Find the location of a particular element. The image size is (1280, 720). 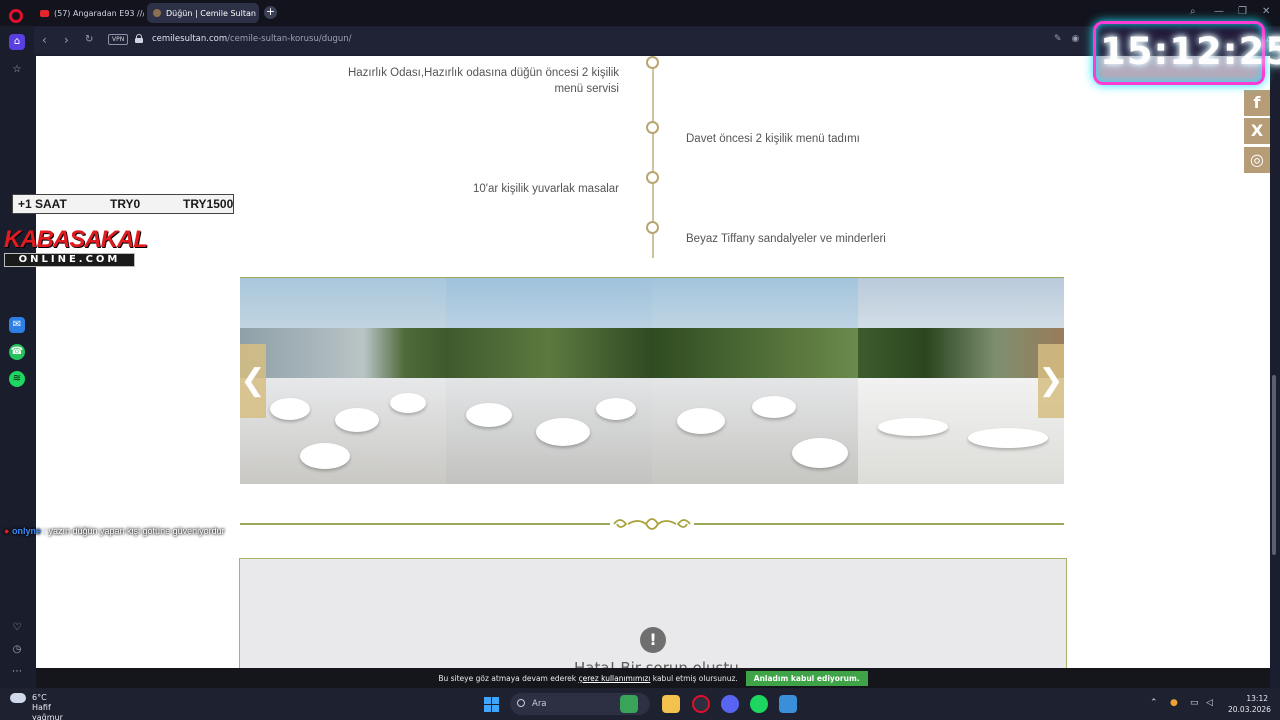

map-embed: ! Hata! Bir sorun oluştu. is located at coordinates (653, 613).